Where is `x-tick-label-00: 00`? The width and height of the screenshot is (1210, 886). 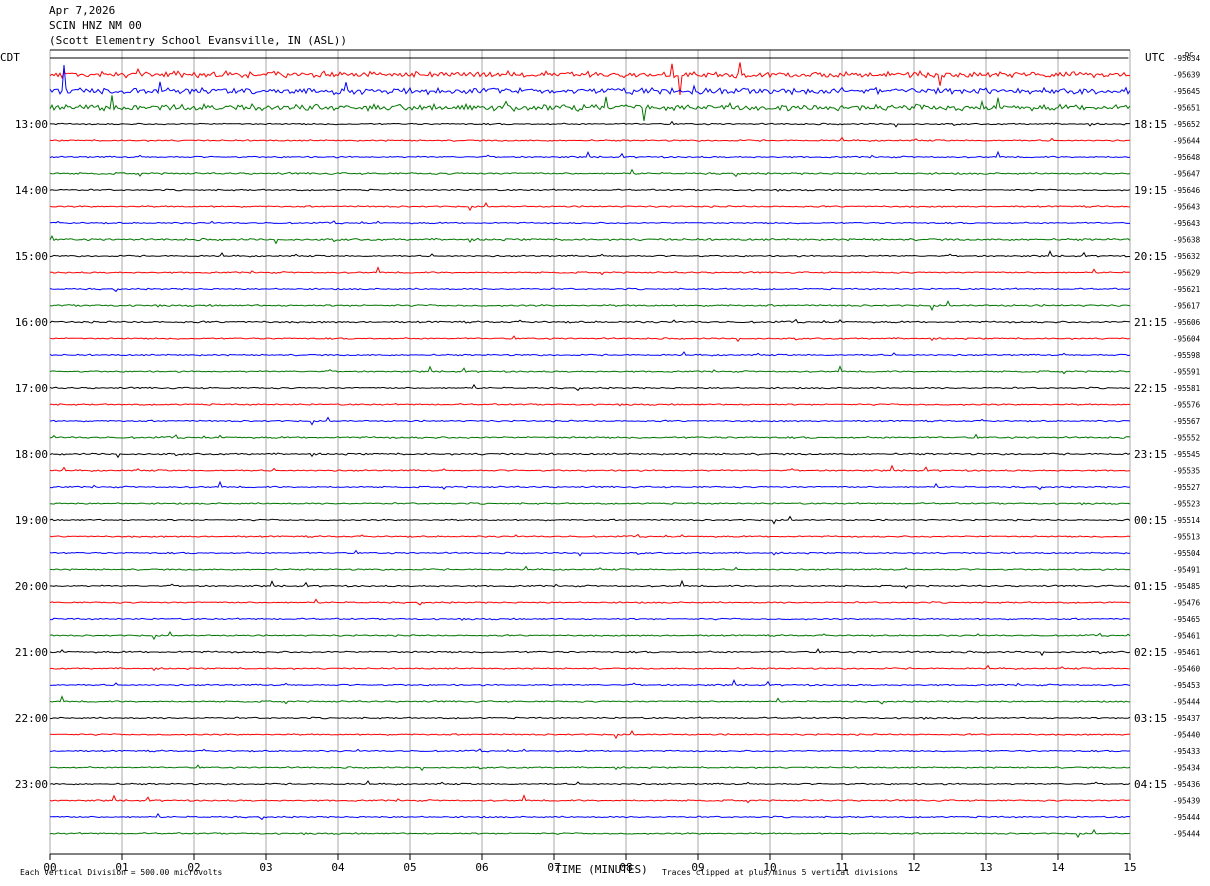
x-tick-label-00: 00 is located at coordinates (49, 867).